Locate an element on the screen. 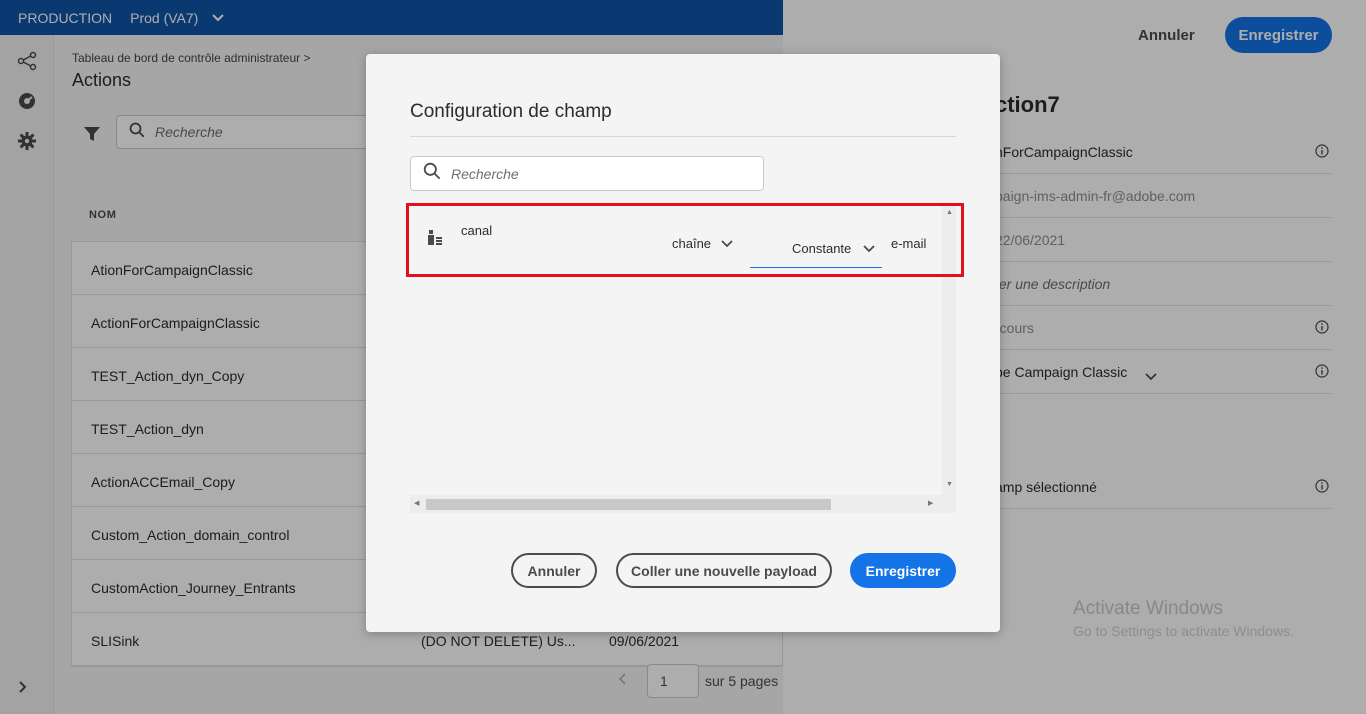 The width and height of the screenshot is (1366, 714). paste-payload-button: Coller une nouvelle payload is located at coordinates (724, 570).